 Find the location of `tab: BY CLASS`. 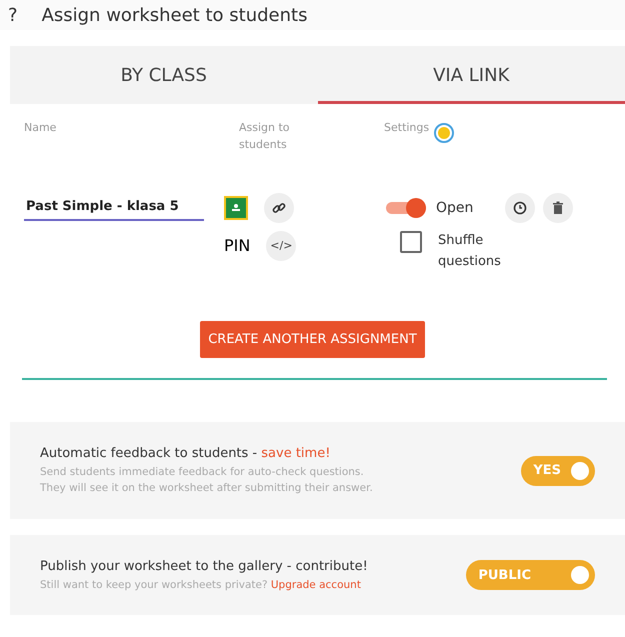

tab: BY CLASS is located at coordinates (164, 75).